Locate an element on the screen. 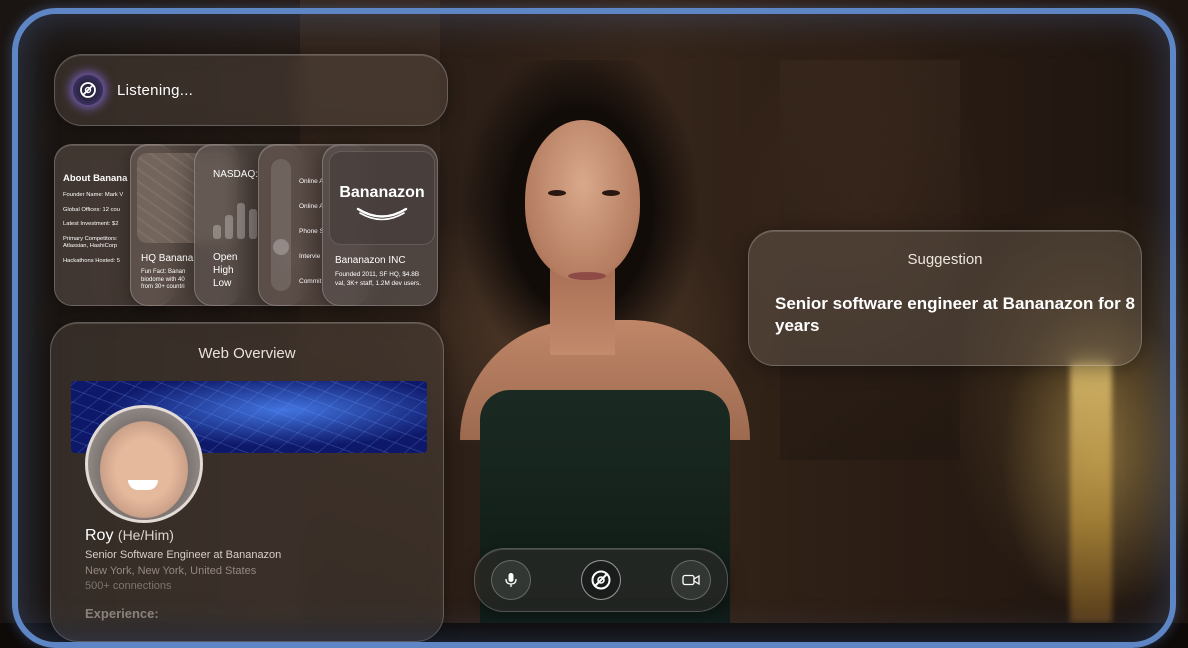 Image resolution: width=1188 pixels, height=648 pixels. smile-arrow-icon is located at coordinates (382, 214).